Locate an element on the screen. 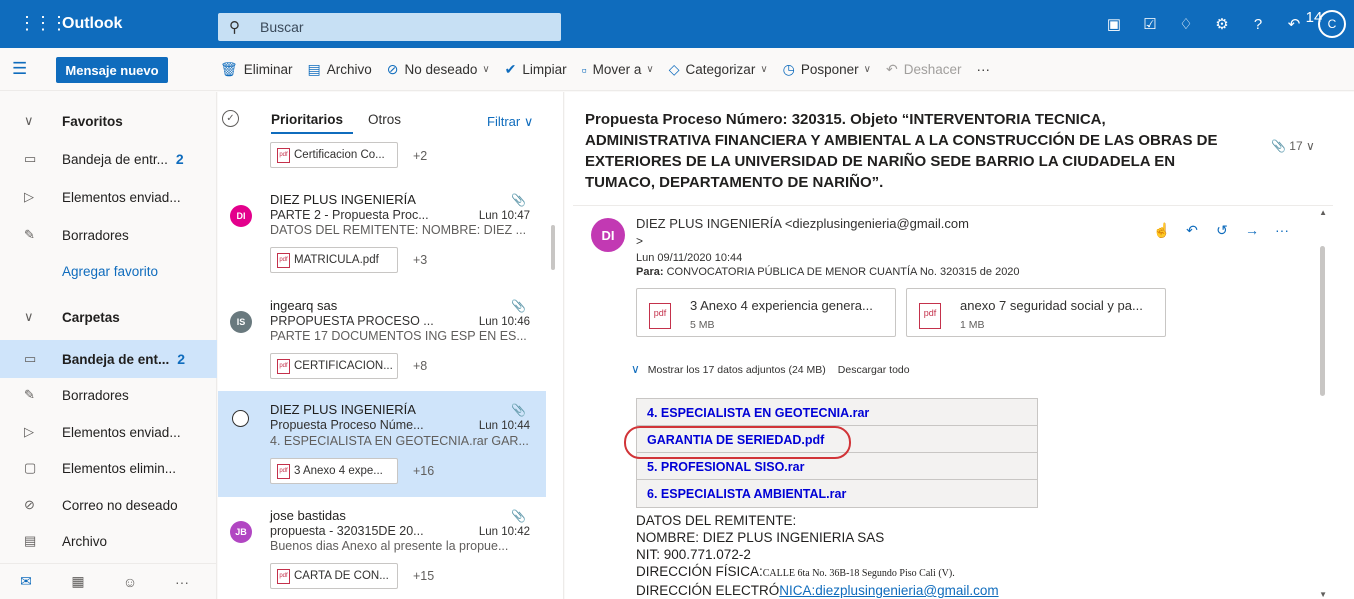 This screenshot has height=599, width=1354. select-all-icon: ✓ is located at coordinates (230, 118).